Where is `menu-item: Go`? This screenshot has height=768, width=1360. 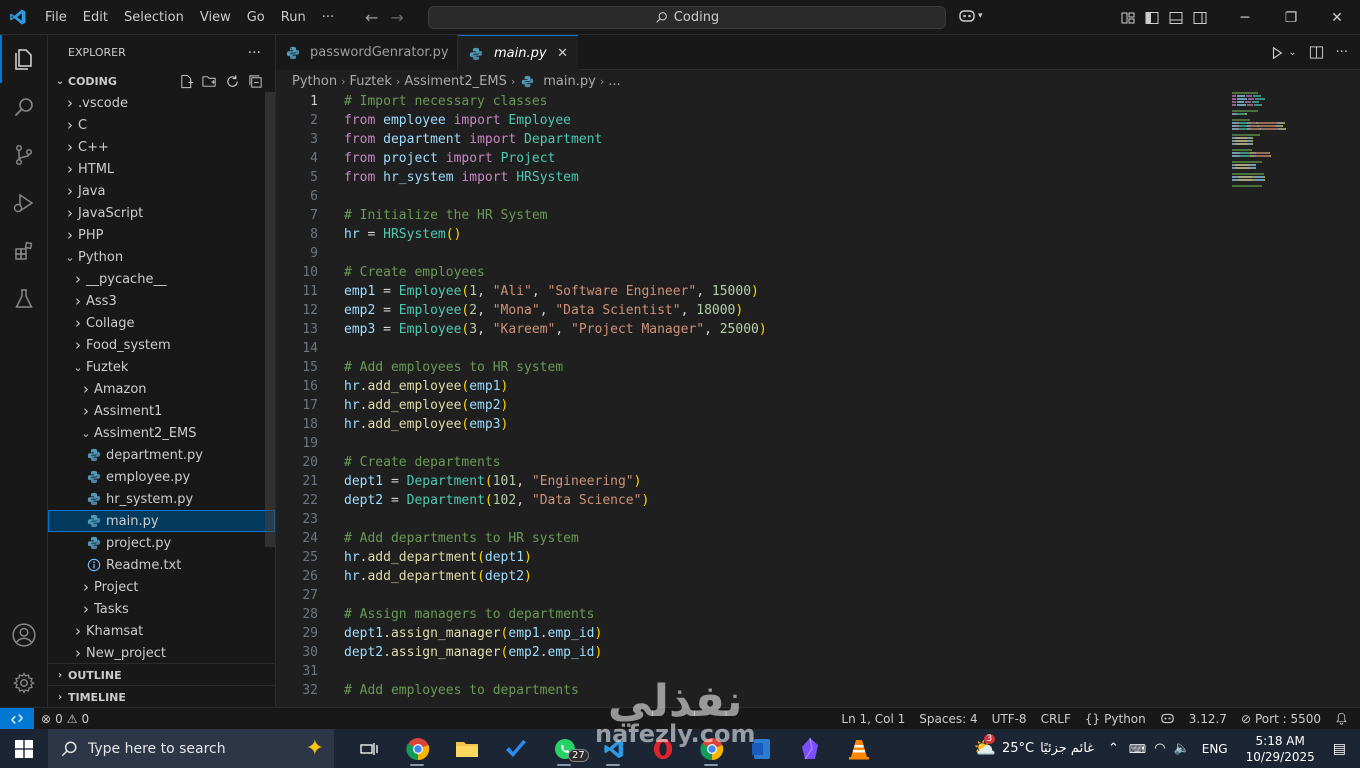 menu-item: Go is located at coordinates (256, 17).